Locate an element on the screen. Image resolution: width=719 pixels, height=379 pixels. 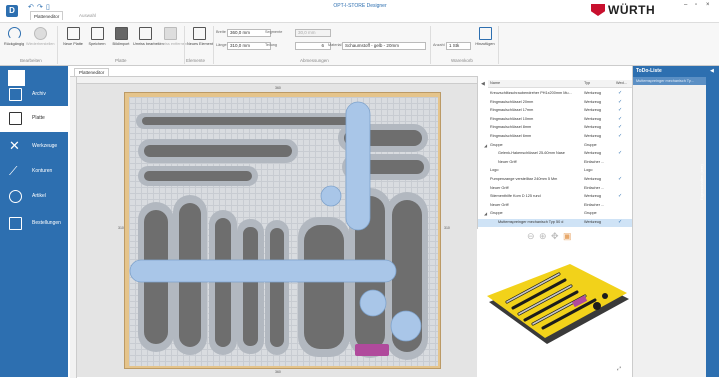
quantity-field: Anzahl 1 Stk is located at coordinates (453, 46).